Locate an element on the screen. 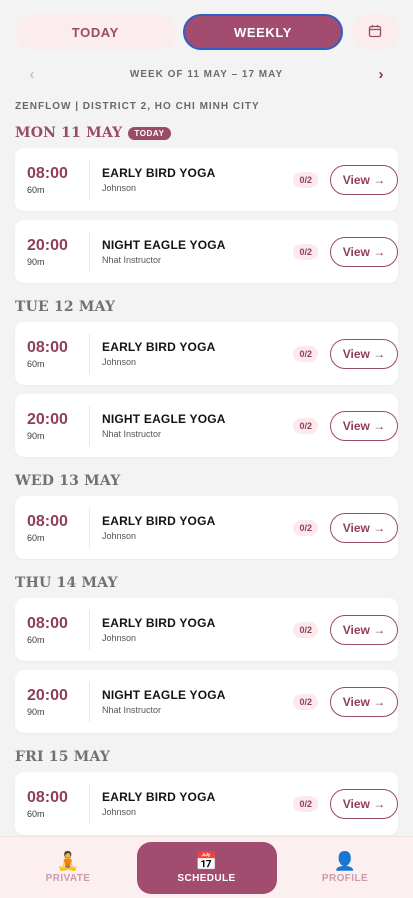  day-header: THU 14 MAY is located at coordinates (206, 583).